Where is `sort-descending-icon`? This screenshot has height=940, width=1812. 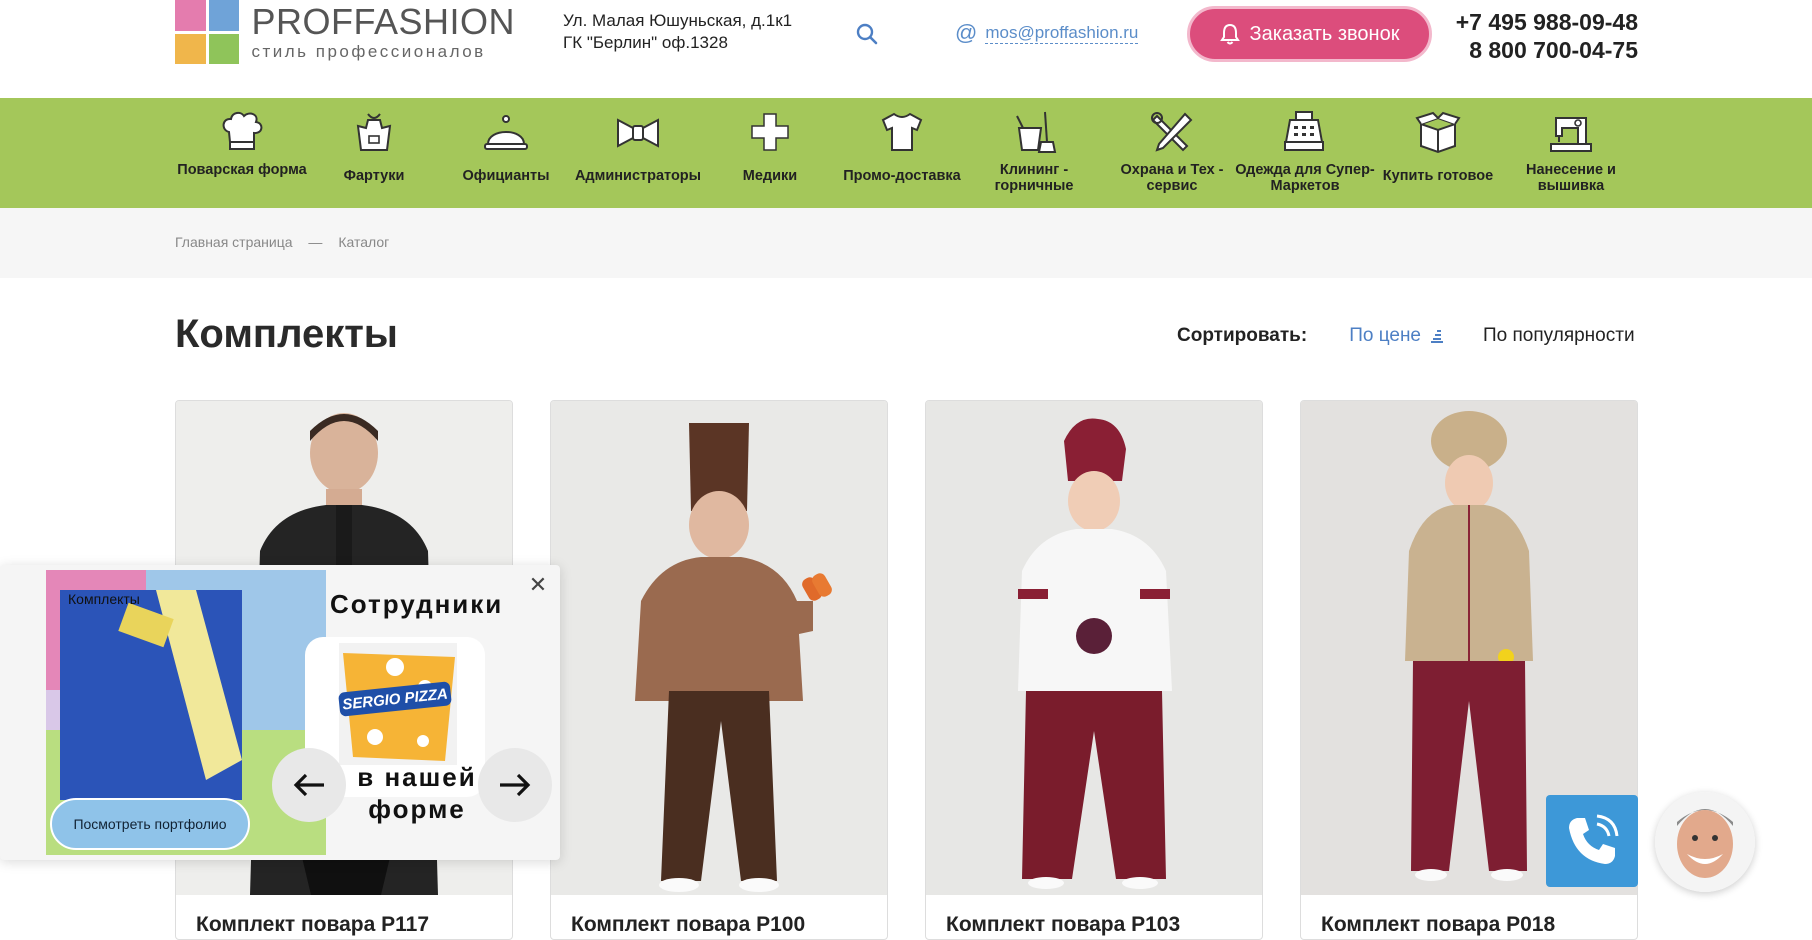
sort-descending-icon is located at coordinates (1437, 336).